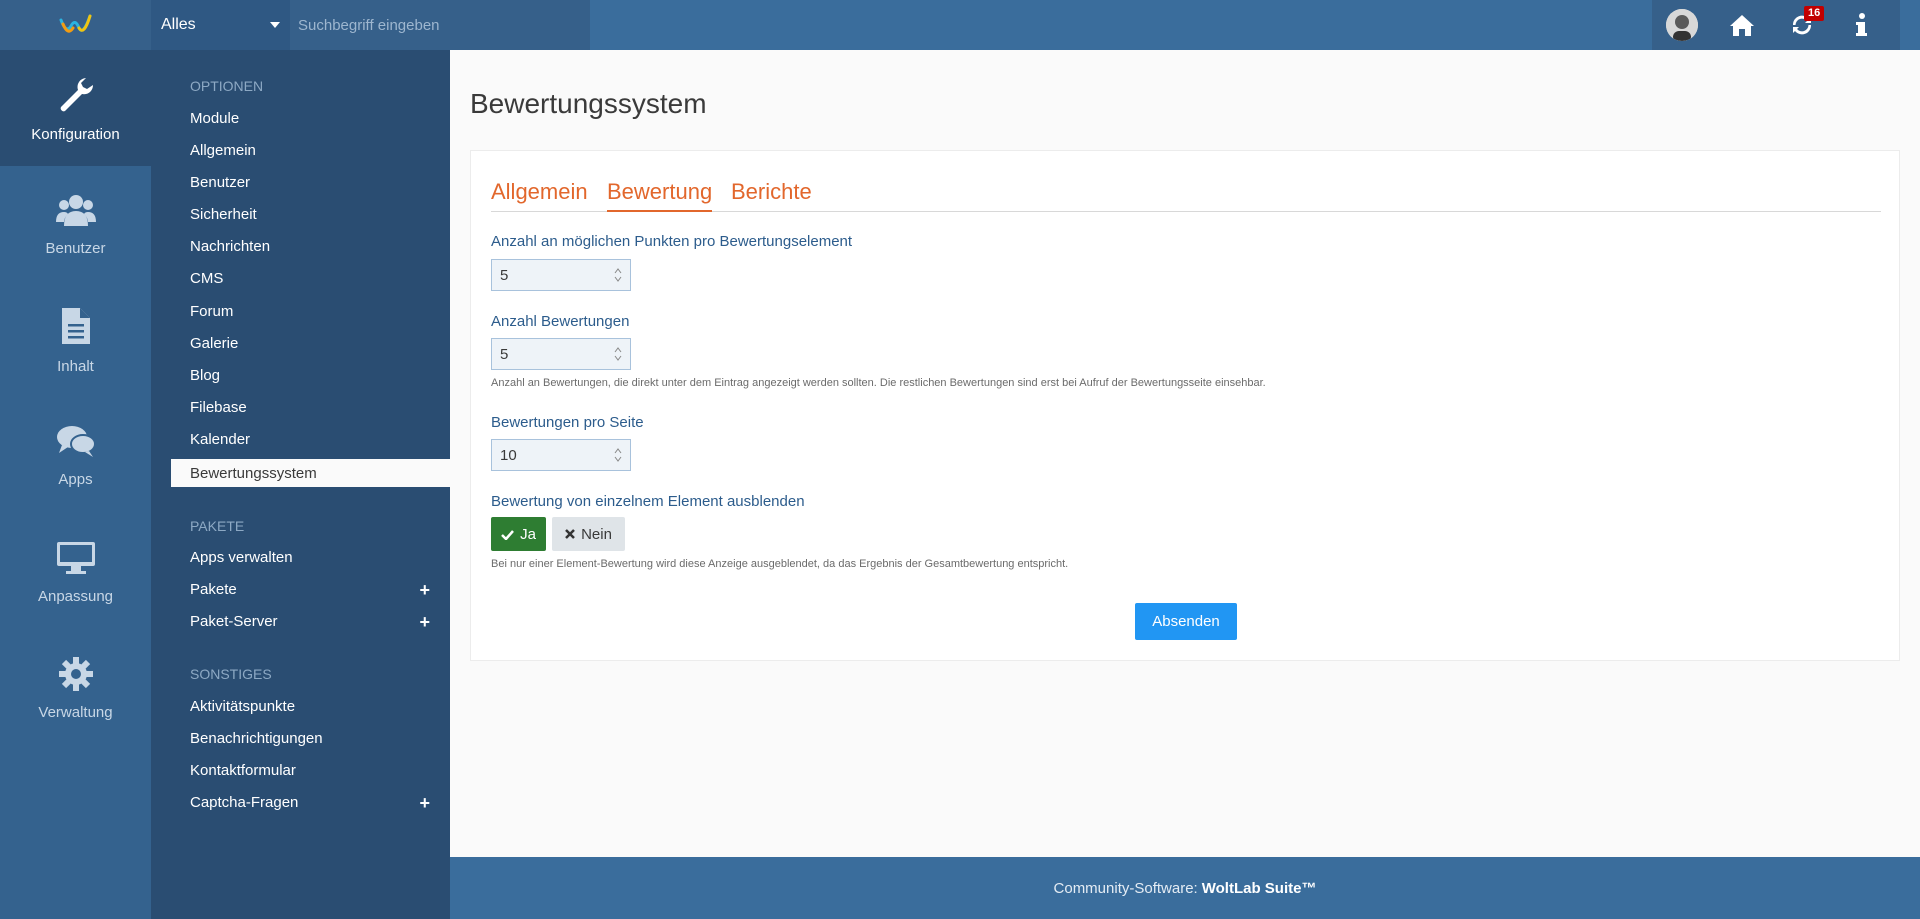 The height and width of the screenshot is (919, 1920). Describe the element at coordinates (310, 802) in the screenshot. I see `subnav-item-captcha-fragen: Captcha-Fragen +` at that location.